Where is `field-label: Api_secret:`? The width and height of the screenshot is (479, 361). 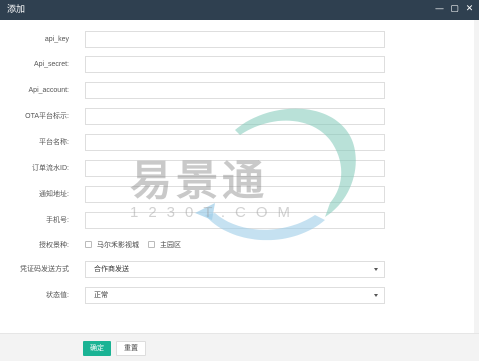
field-label: Api_secret: is located at coordinates (51, 64).